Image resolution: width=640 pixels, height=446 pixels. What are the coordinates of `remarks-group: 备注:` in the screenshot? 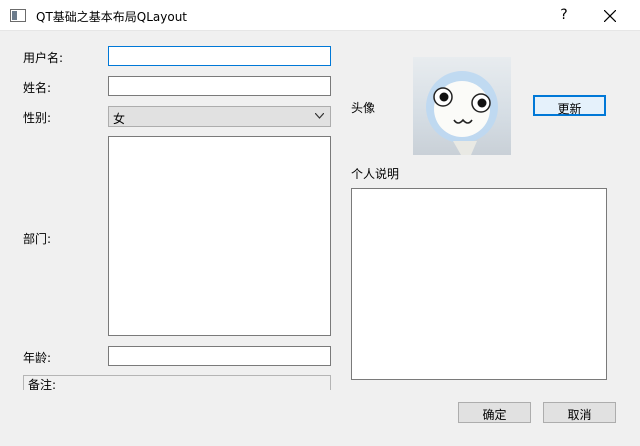 It's located at (177, 382).